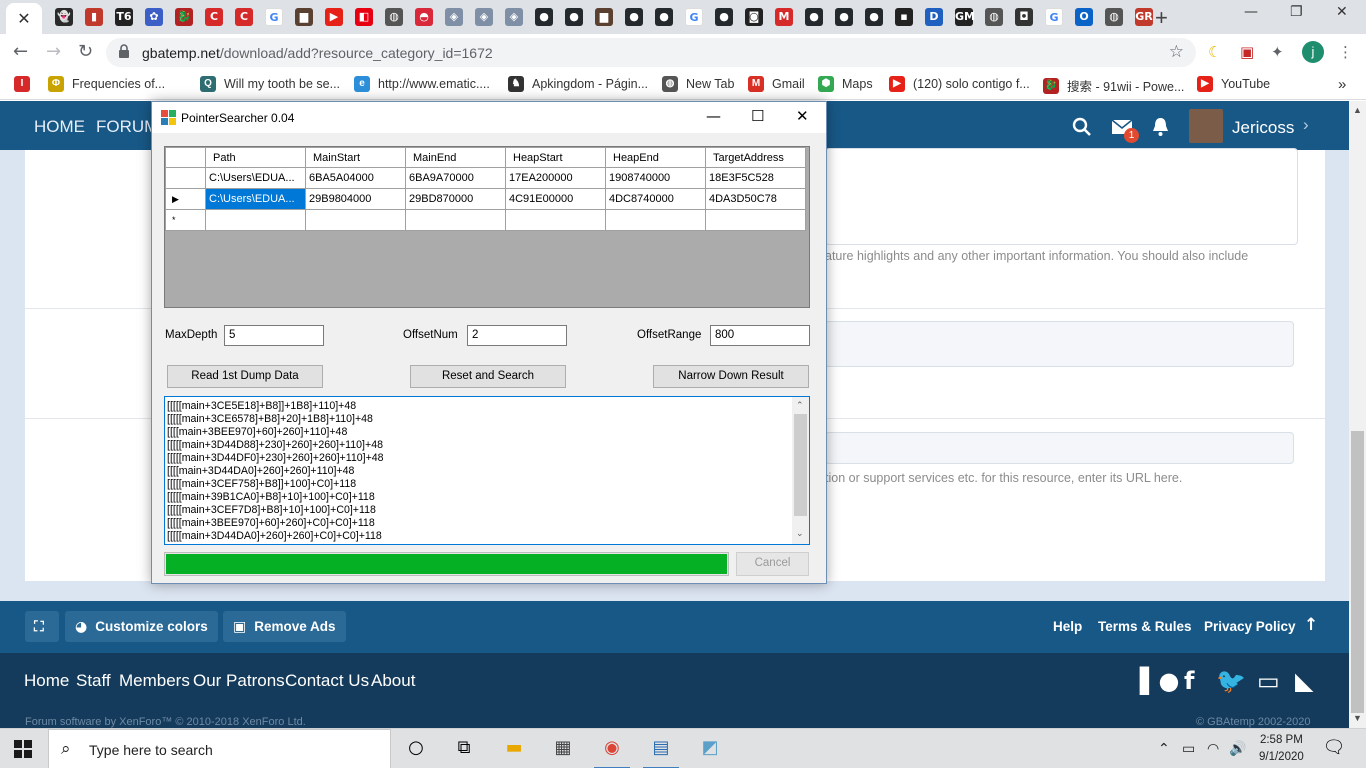  Describe the element at coordinates (731, 376) in the screenshot. I see `narrow-down-button: Narrow Down Result` at that location.